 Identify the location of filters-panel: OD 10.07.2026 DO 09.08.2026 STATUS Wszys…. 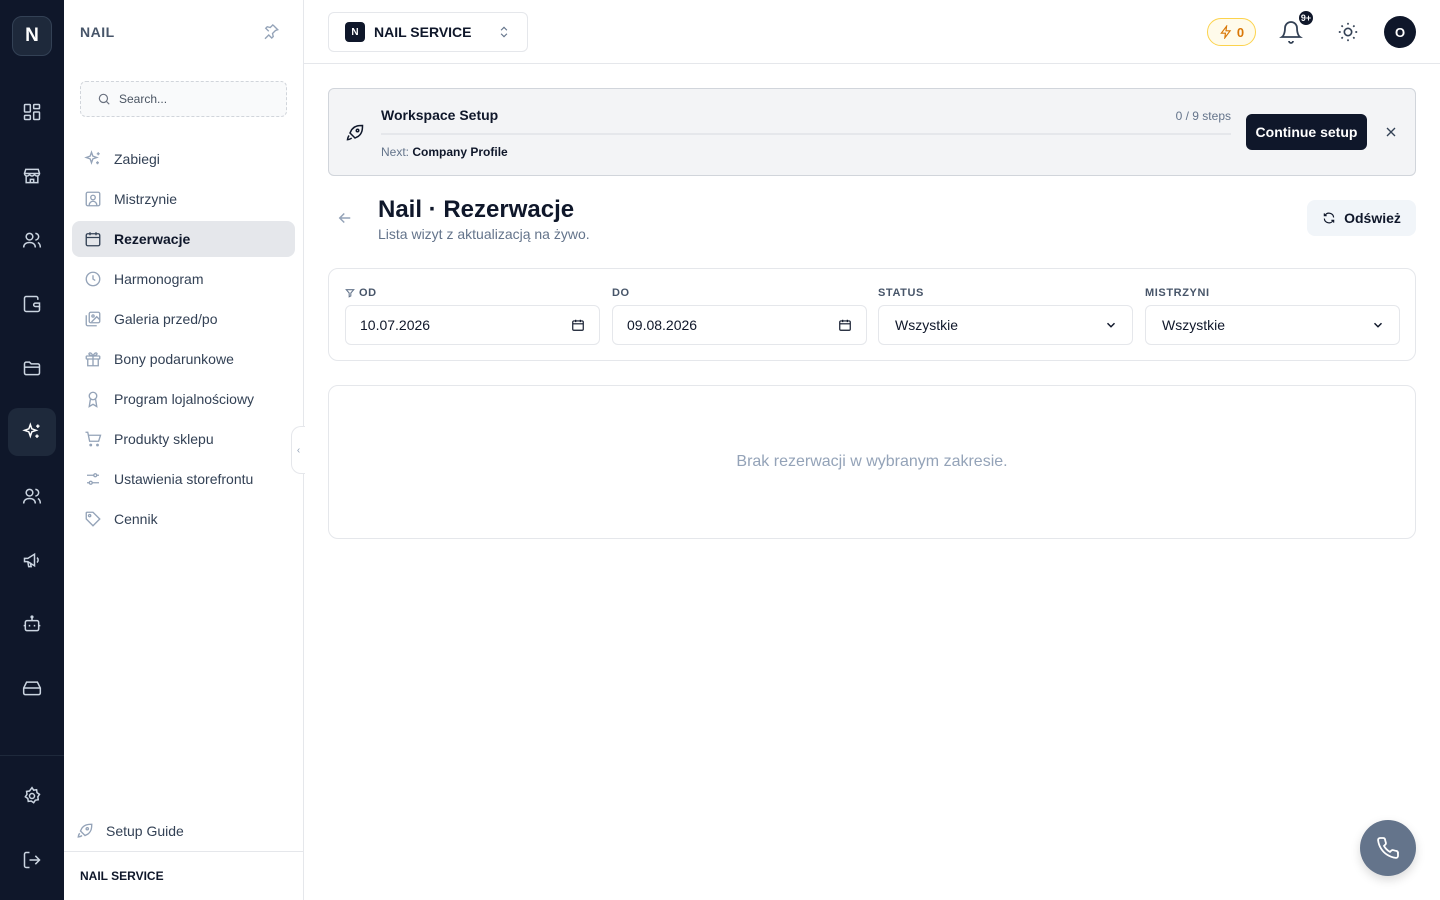
(872, 314).